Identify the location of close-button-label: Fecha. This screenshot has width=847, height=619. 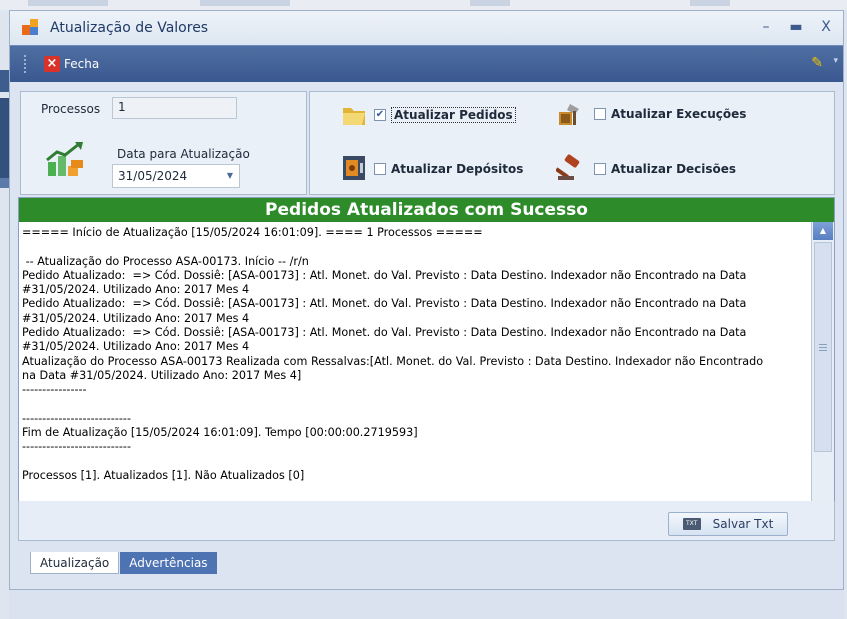
(82, 64).